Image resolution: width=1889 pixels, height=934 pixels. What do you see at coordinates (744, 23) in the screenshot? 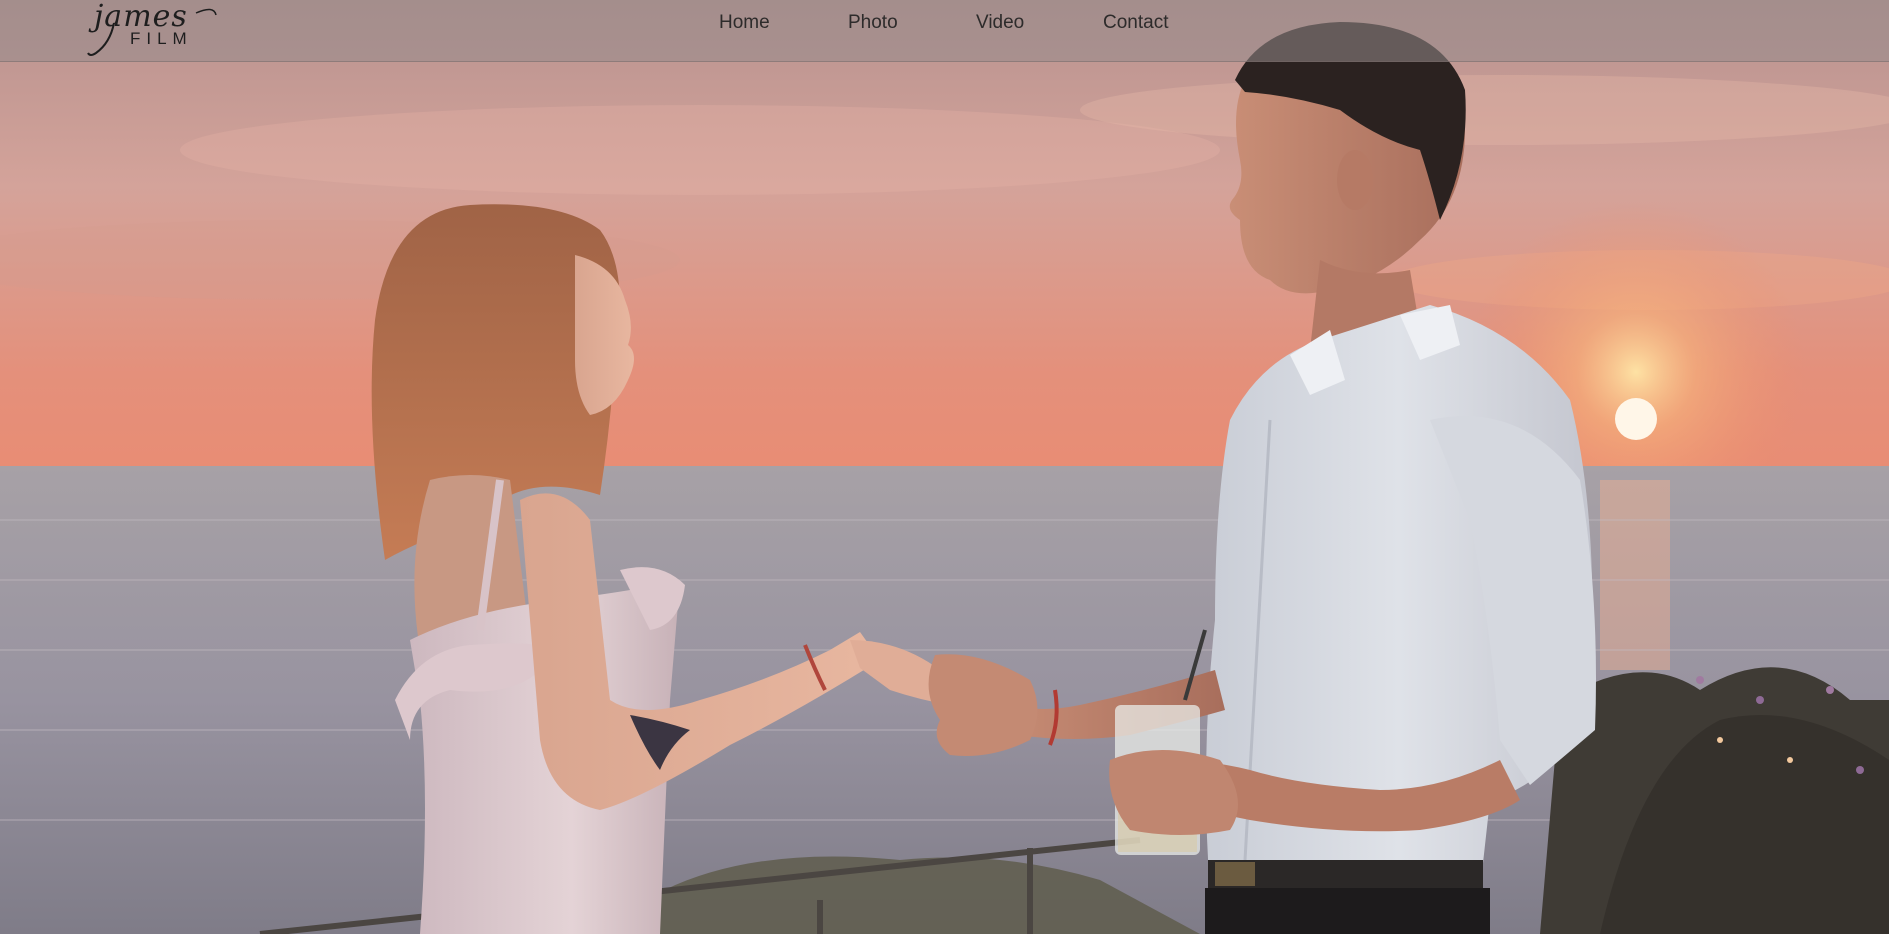
I see `nav-item-home: Home` at bounding box center [744, 23].